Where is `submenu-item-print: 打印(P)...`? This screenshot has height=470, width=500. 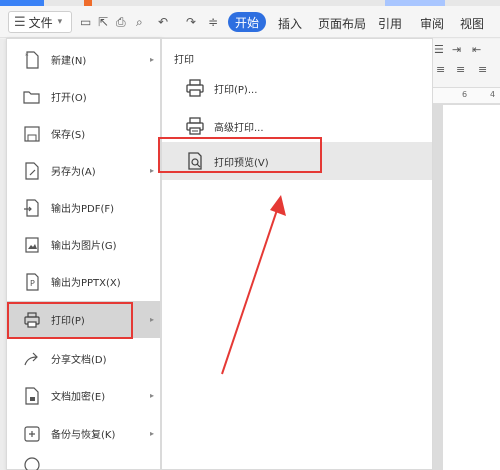
submenu-item-print: 打印(P)... is located at coordinates (297, 88).